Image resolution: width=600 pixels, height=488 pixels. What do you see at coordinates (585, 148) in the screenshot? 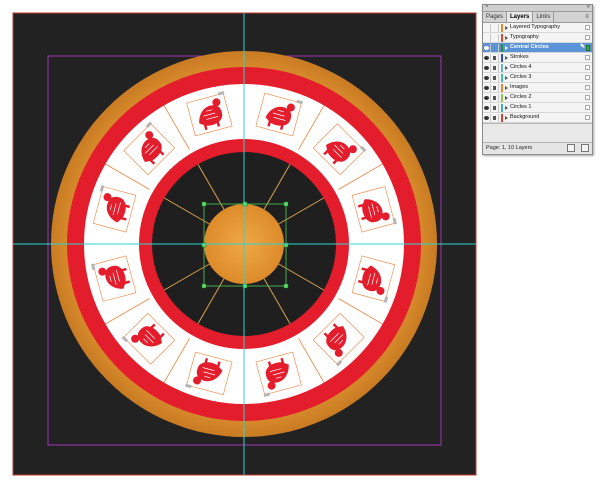
I see `delete-layer-button` at bounding box center [585, 148].